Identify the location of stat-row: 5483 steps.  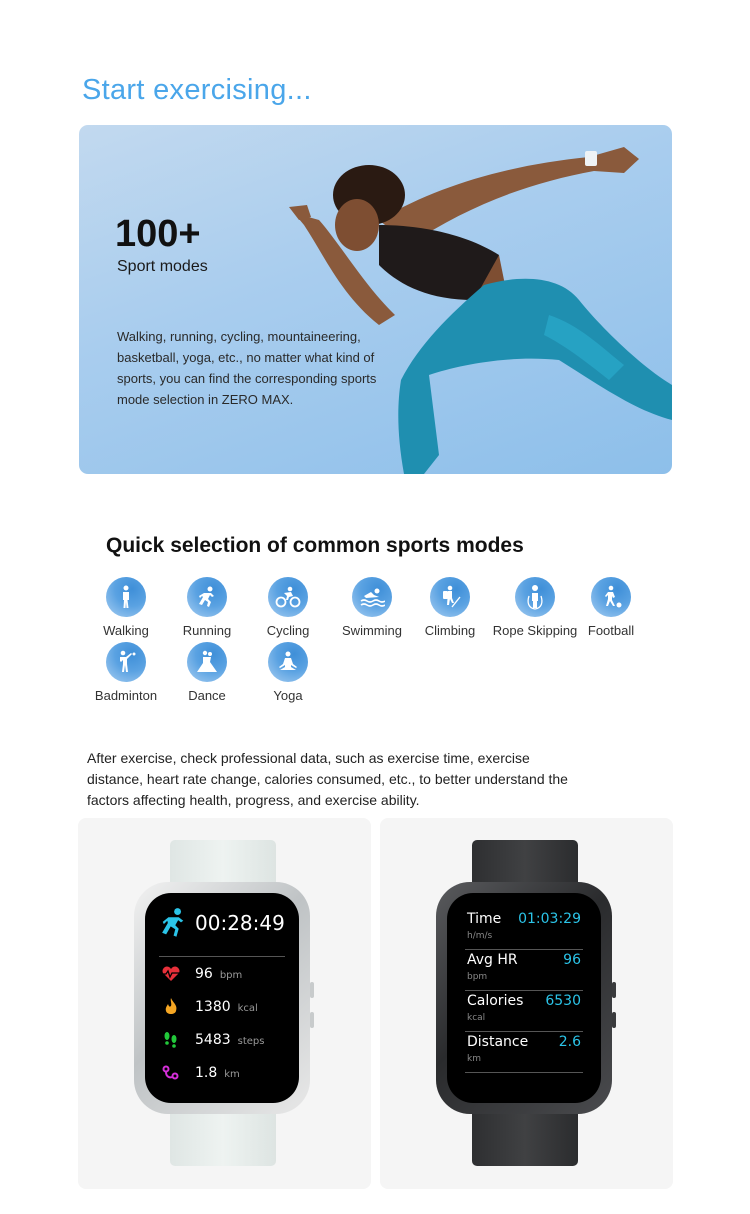
(211, 1040).